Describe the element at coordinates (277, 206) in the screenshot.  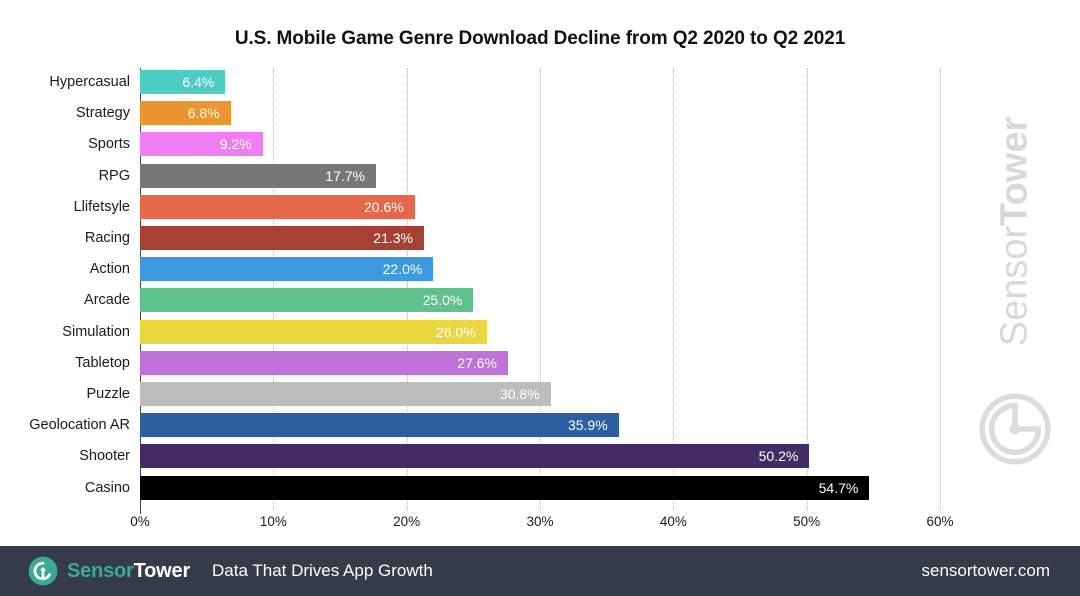
I see `bar: 20.6%` at that location.